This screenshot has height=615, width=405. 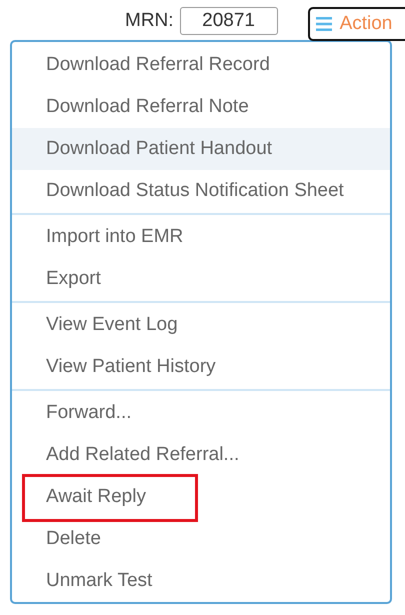 What do you see at coordinates (201, 107) in the screenshot?
I see `menu-item: Download Referral Note` at bounding box center [201, 107].